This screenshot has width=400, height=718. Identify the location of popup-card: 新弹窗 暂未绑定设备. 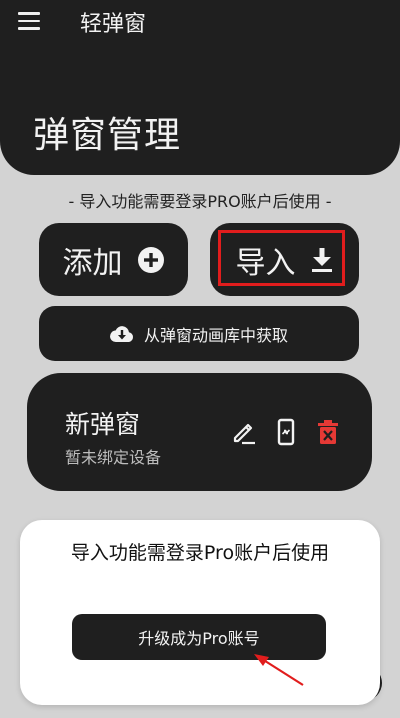
(199, 432).